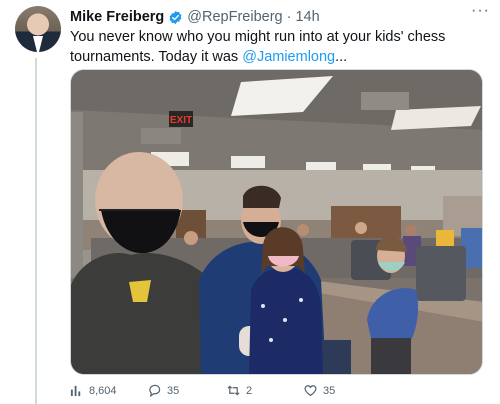 Image resolution: width=500 pixels, height=404 pixels. I want to click on thread-line, so click(36, 231).